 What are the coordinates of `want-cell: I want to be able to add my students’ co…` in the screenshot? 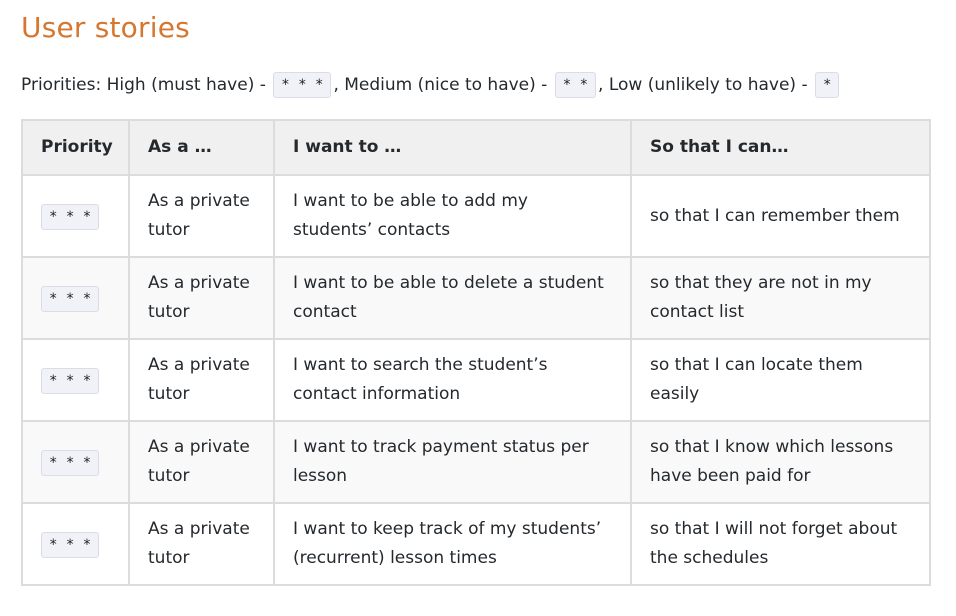 It's located at (452, 216).